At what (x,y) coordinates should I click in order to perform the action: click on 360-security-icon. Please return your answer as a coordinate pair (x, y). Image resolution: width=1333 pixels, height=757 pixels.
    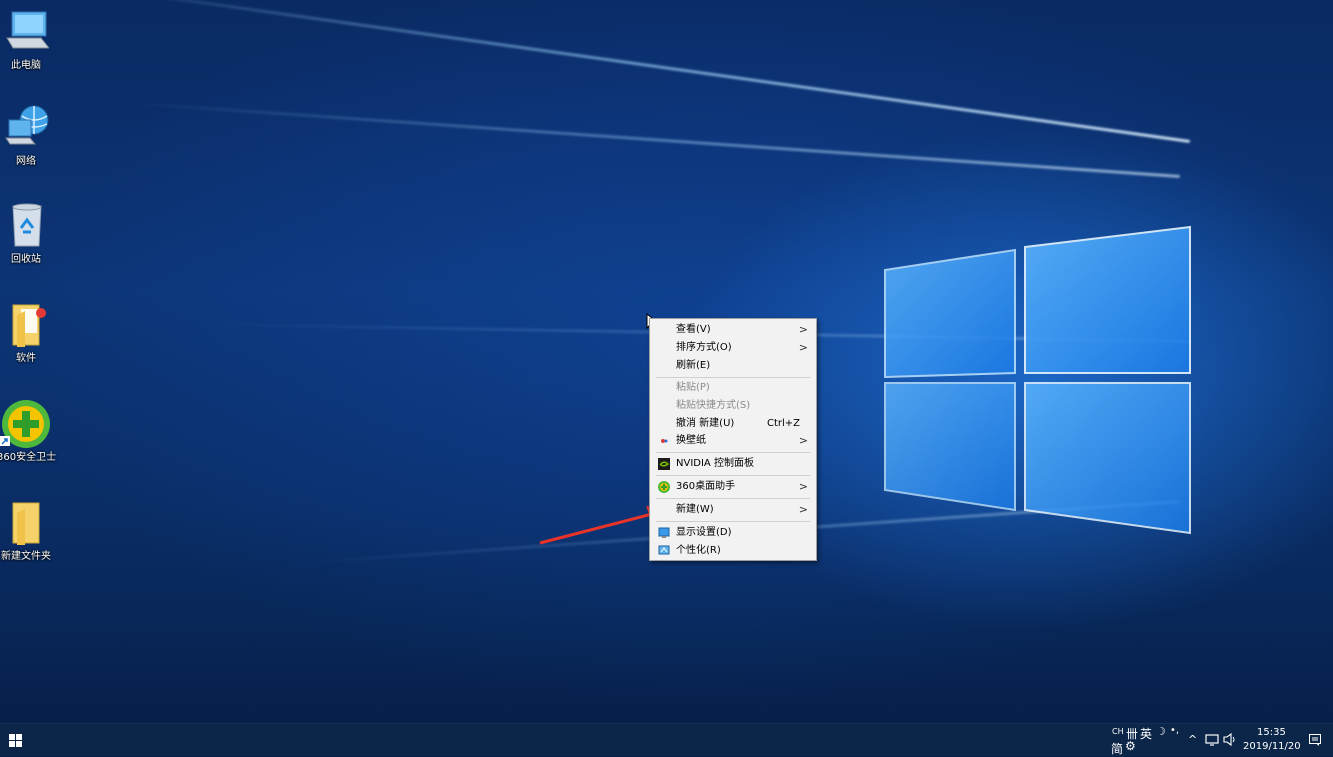
    Looking at the image, I should click on (25, 424).